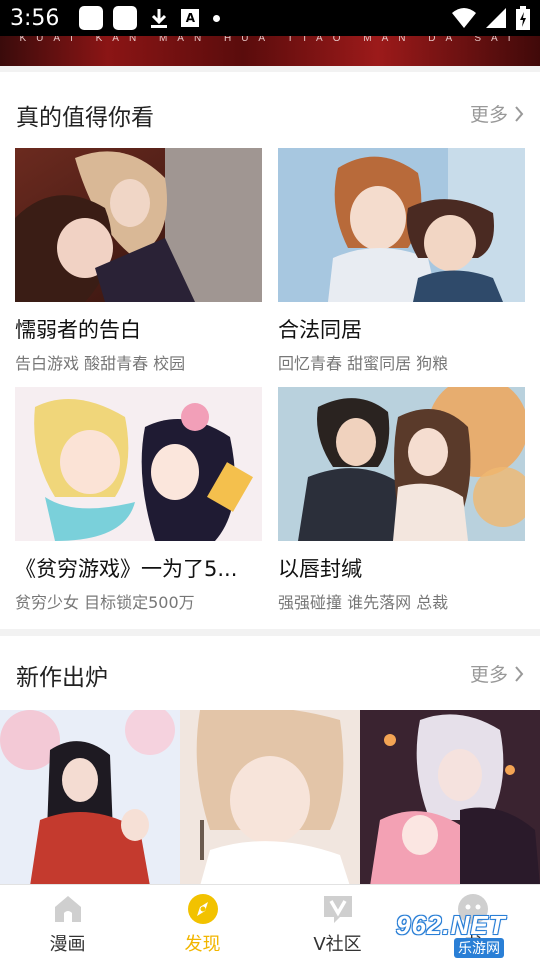 This screenshot has height=961, width=540. I want to click on section-title: 新作出炉, so click(62, 678).